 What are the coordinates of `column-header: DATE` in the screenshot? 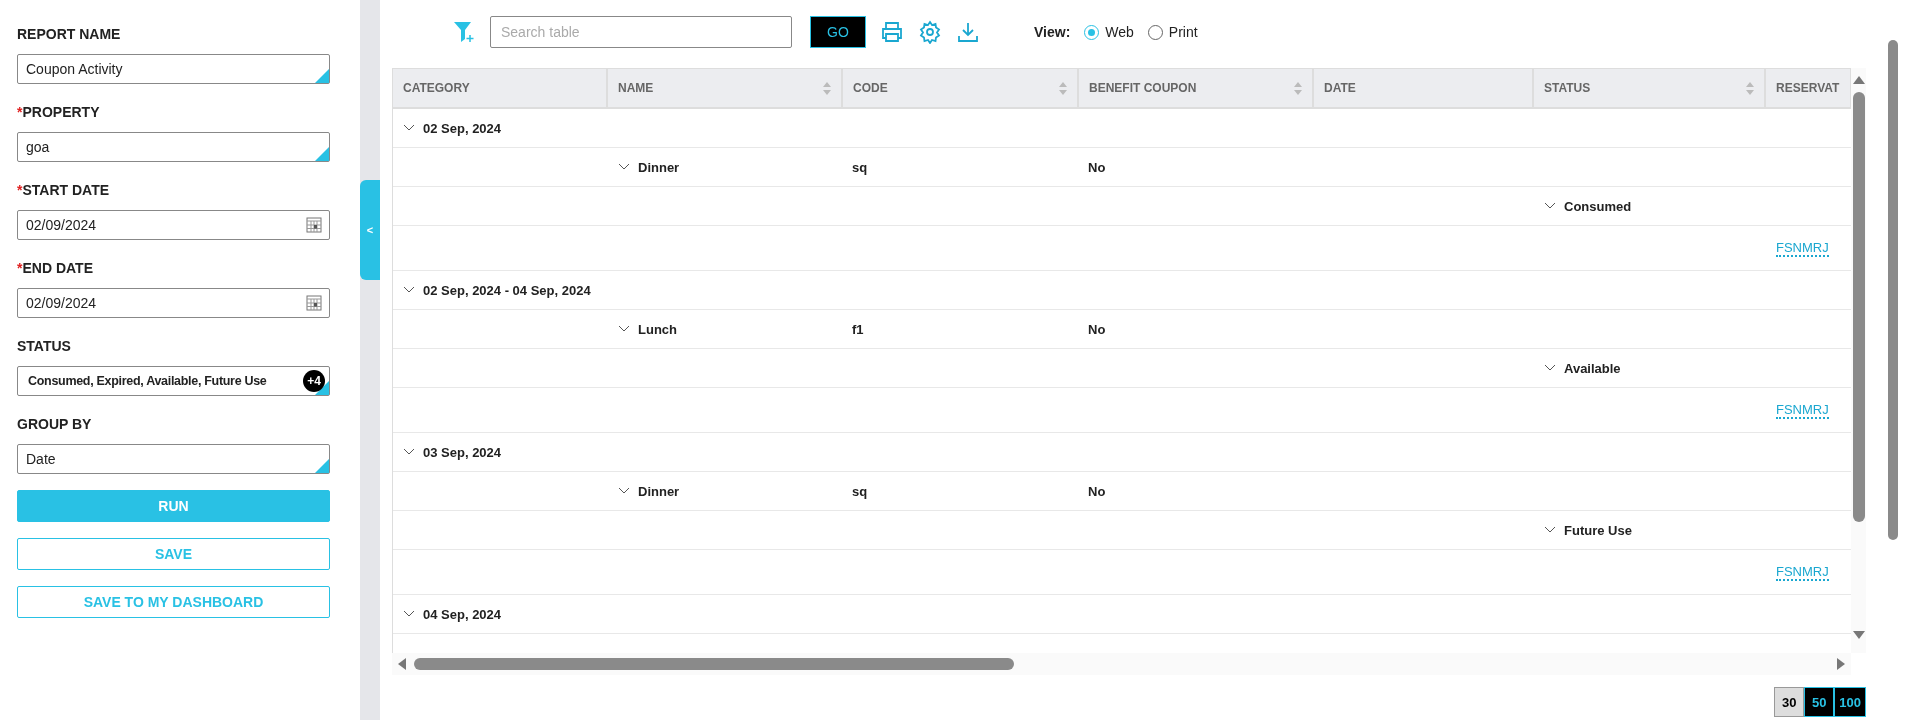 It's located at (1424, 88).